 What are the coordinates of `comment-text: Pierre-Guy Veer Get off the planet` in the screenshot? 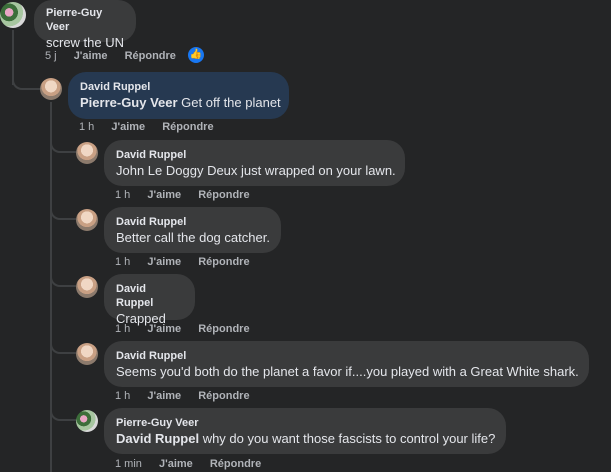 It's located at (180, 103).